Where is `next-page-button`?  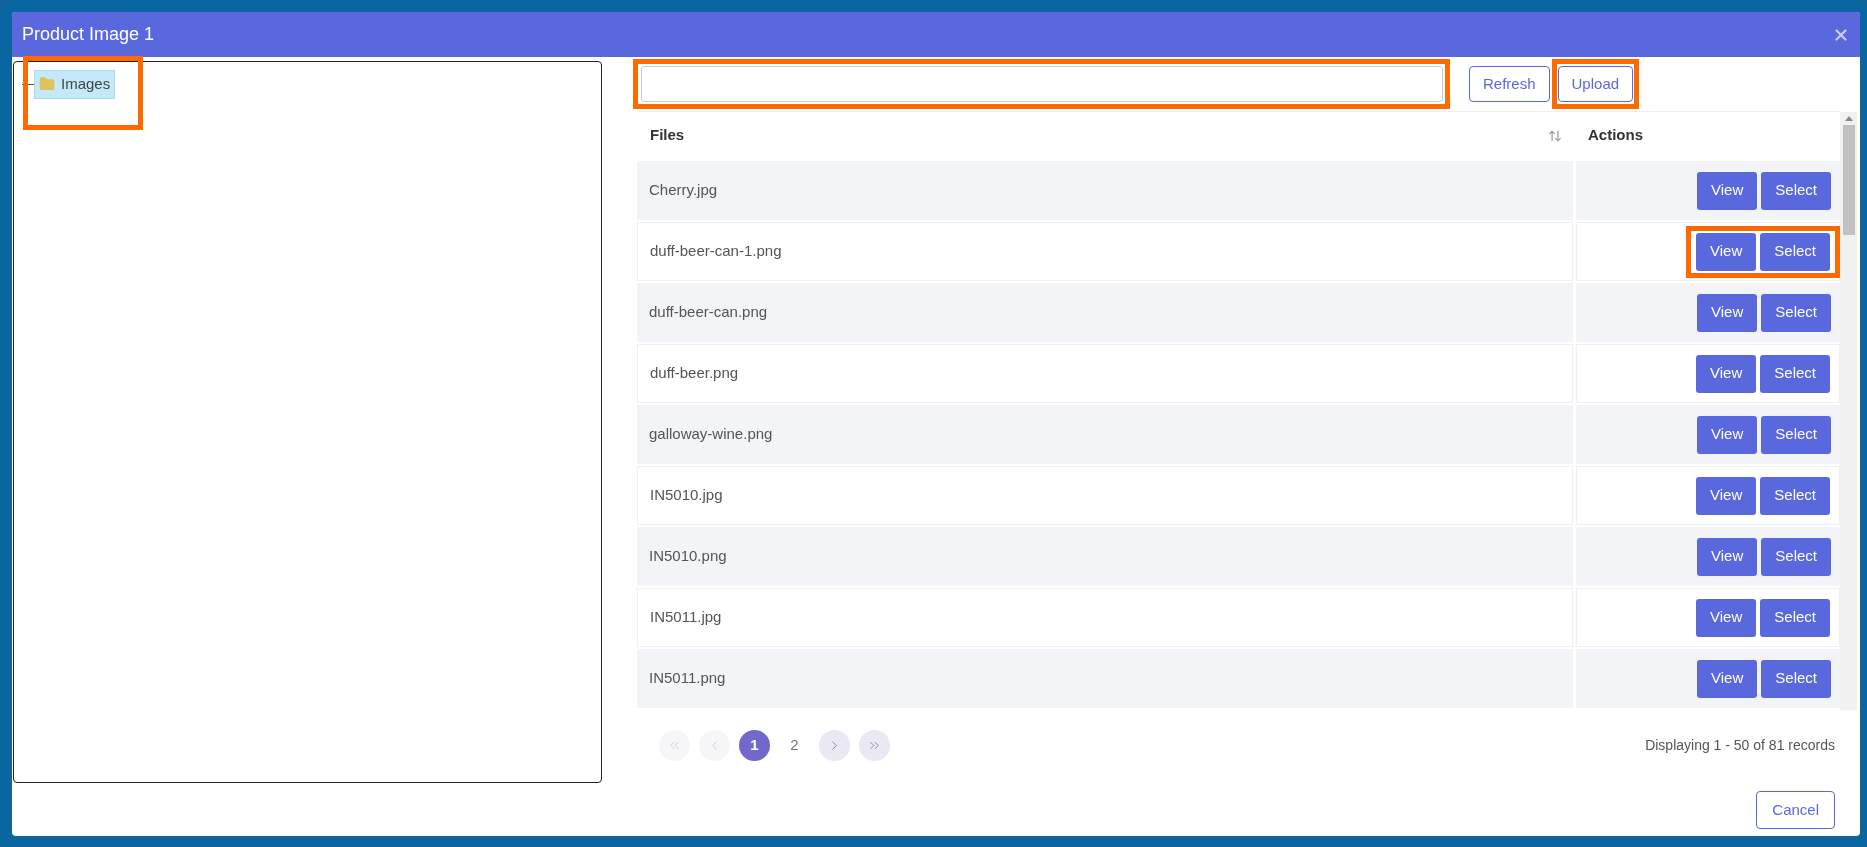
next-page-button is located at coordinates (834, 745).